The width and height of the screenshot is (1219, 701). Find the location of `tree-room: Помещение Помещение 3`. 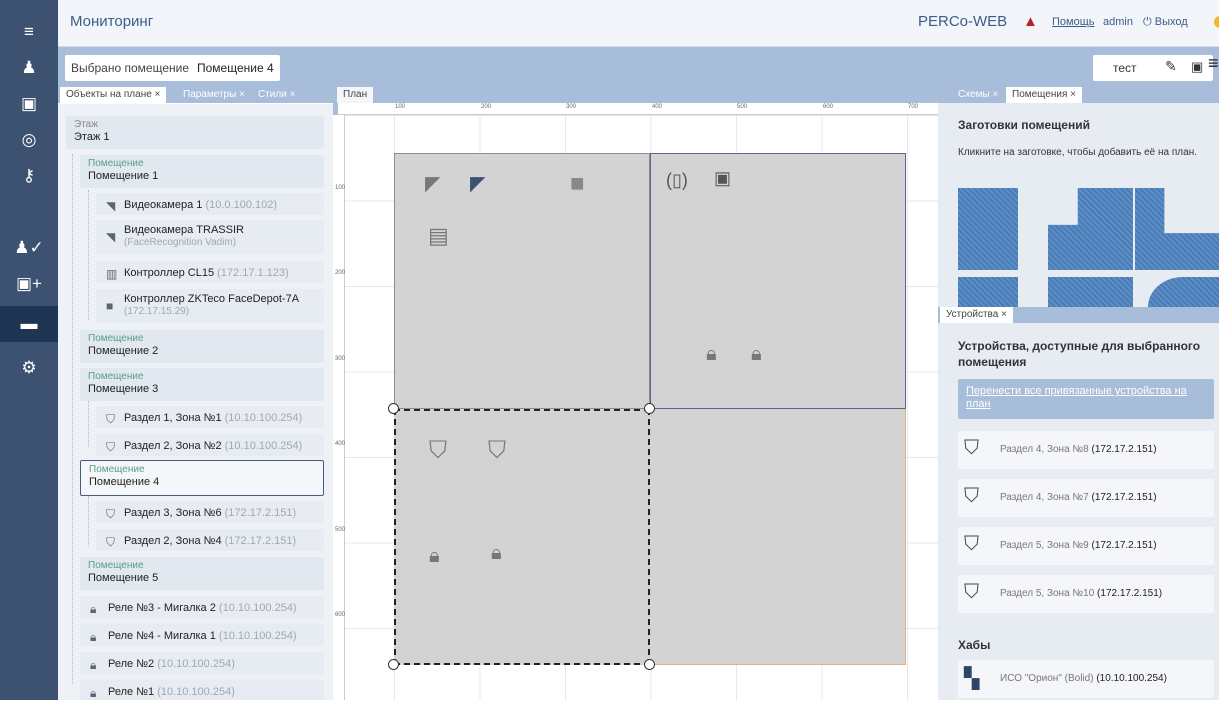

tree-room: Помещение Помещение 3 is located at coordinates (202, 384).